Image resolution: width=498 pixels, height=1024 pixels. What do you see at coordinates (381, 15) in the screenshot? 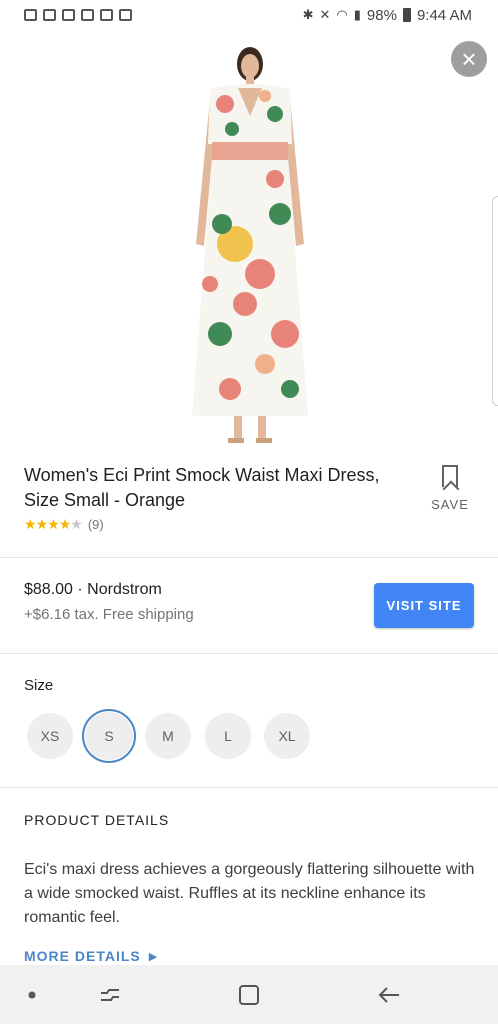
I see `battery-percent: 98%` at bounding box center [381, 15].